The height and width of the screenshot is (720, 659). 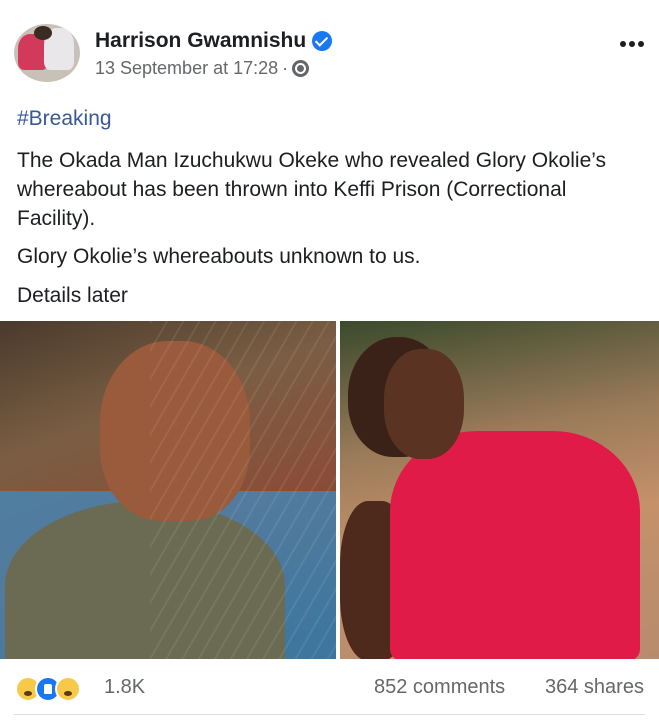 I want to click on photo-dress-shape, so click(x=515, y=545).